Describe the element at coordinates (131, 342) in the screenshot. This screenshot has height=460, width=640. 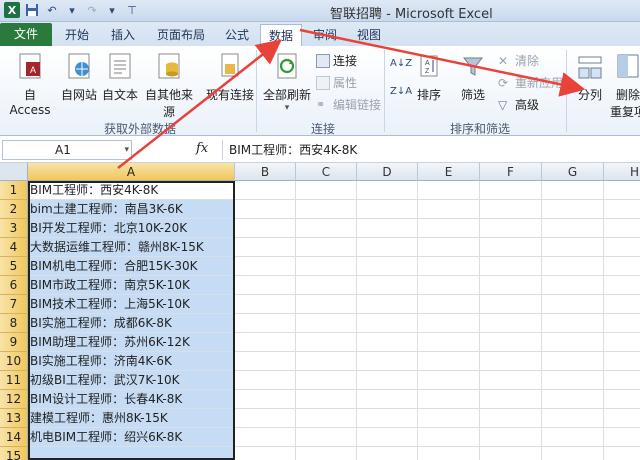
I see `cell-a: BIM助理工程师：苏州6K-12K` at that location.